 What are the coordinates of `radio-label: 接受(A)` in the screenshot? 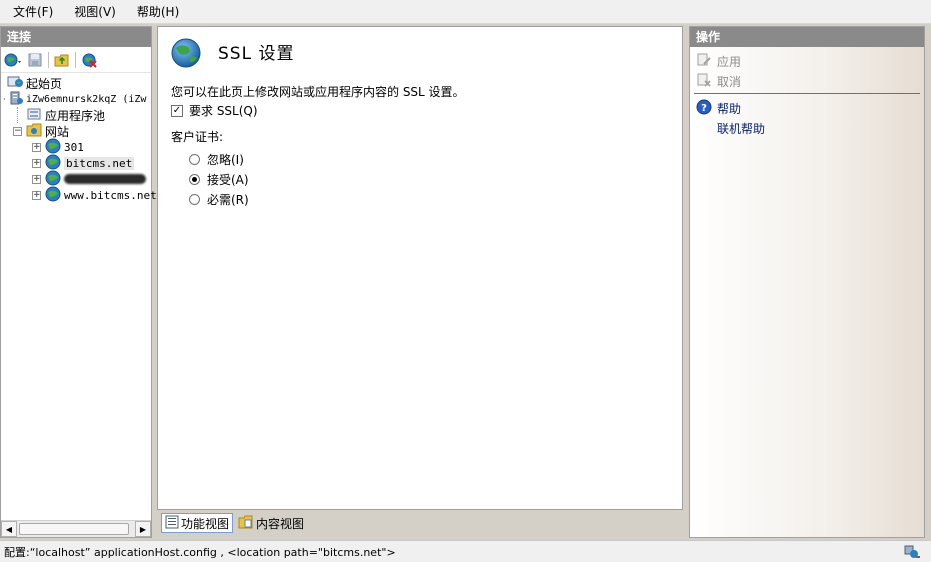 It's located at (228, 180).